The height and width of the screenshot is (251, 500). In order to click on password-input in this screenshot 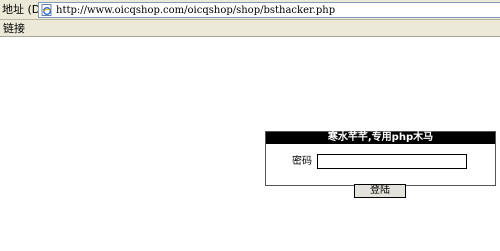, I will do `click(392, 161)`.